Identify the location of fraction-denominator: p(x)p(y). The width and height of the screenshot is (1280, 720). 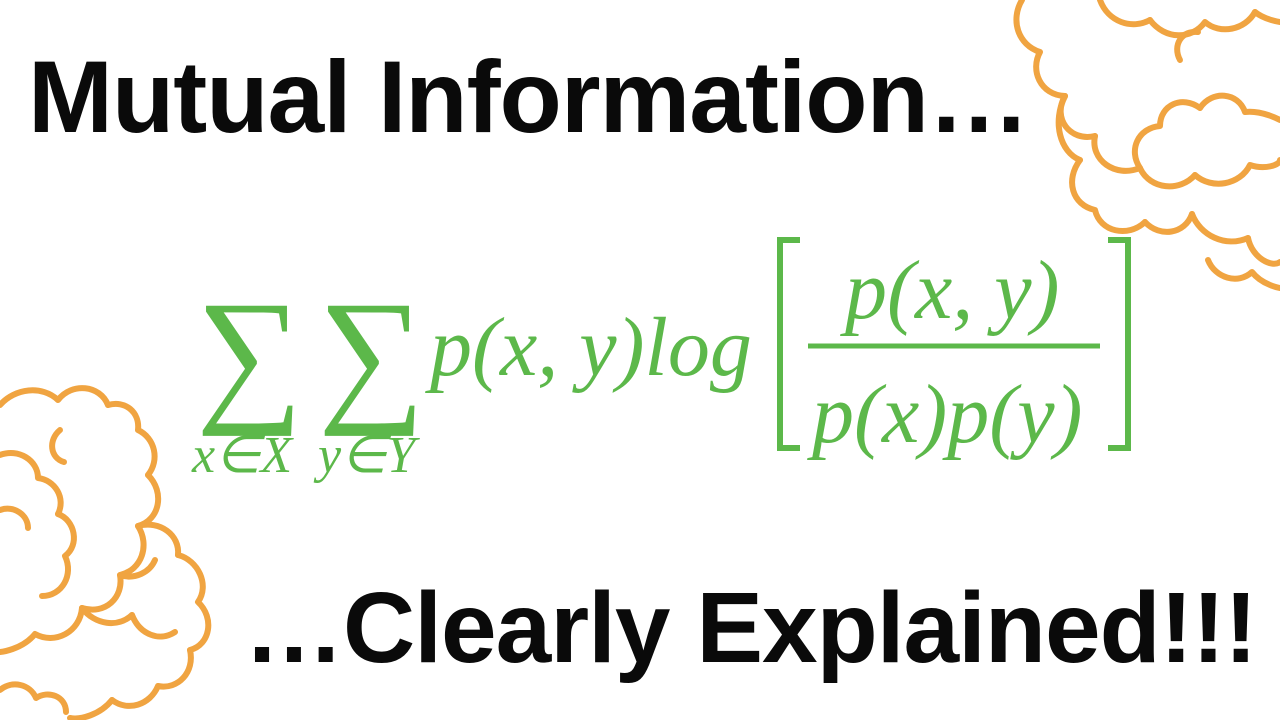
(944, 414).